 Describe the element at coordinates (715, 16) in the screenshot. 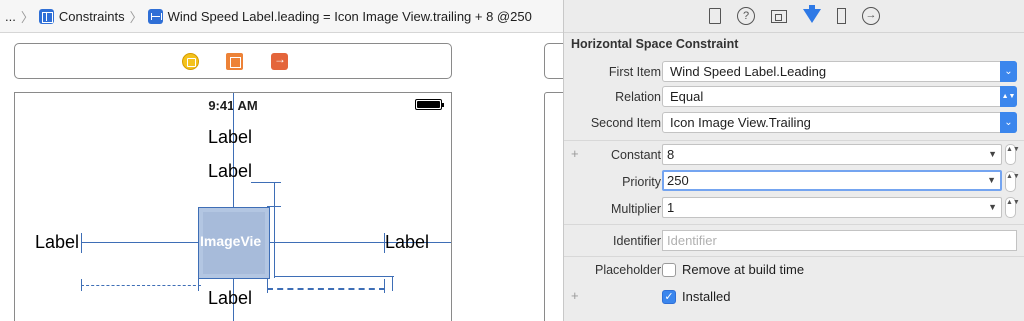

I see `file-inspector-icon` at that location.